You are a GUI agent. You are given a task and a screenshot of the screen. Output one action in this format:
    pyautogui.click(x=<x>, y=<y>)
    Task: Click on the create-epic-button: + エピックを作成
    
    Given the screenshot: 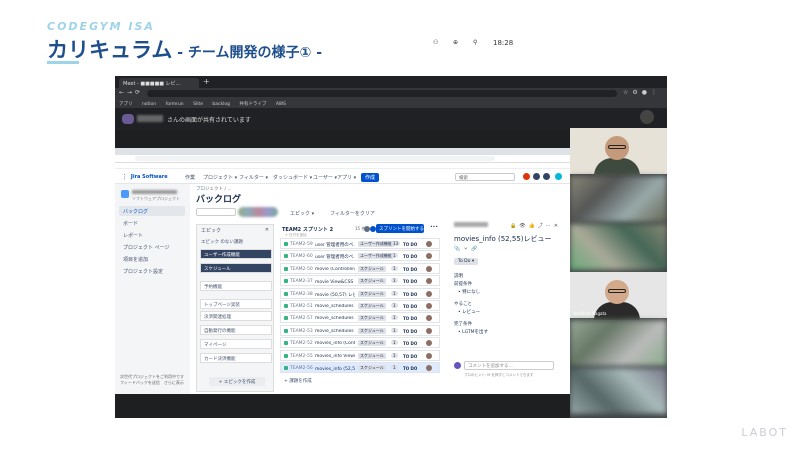 What is the action you would take?
    pyautogui.click(x=237, y=381)
    